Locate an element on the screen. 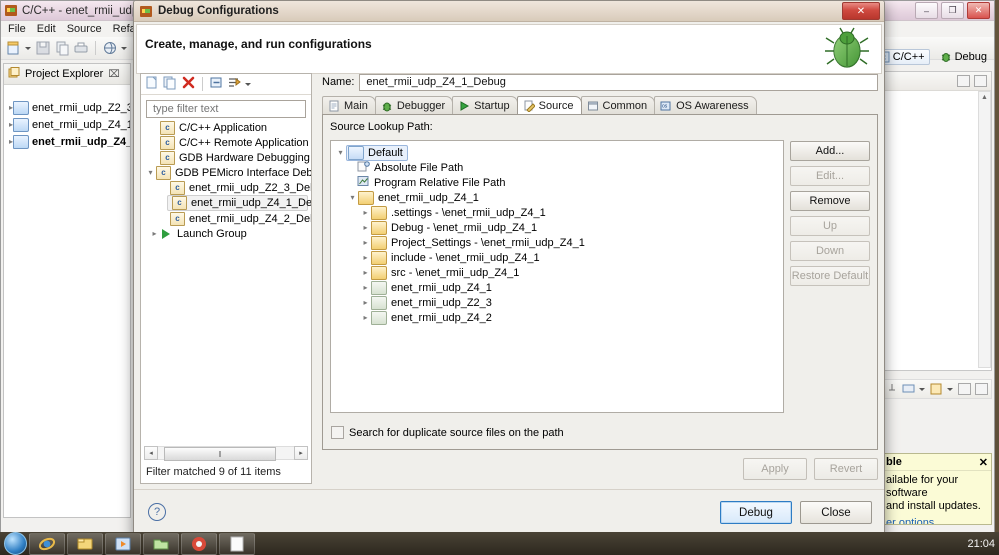 This screenshot has height=555, width=999. dialog-close-button: ✕ is located at coordinates (861, 11).